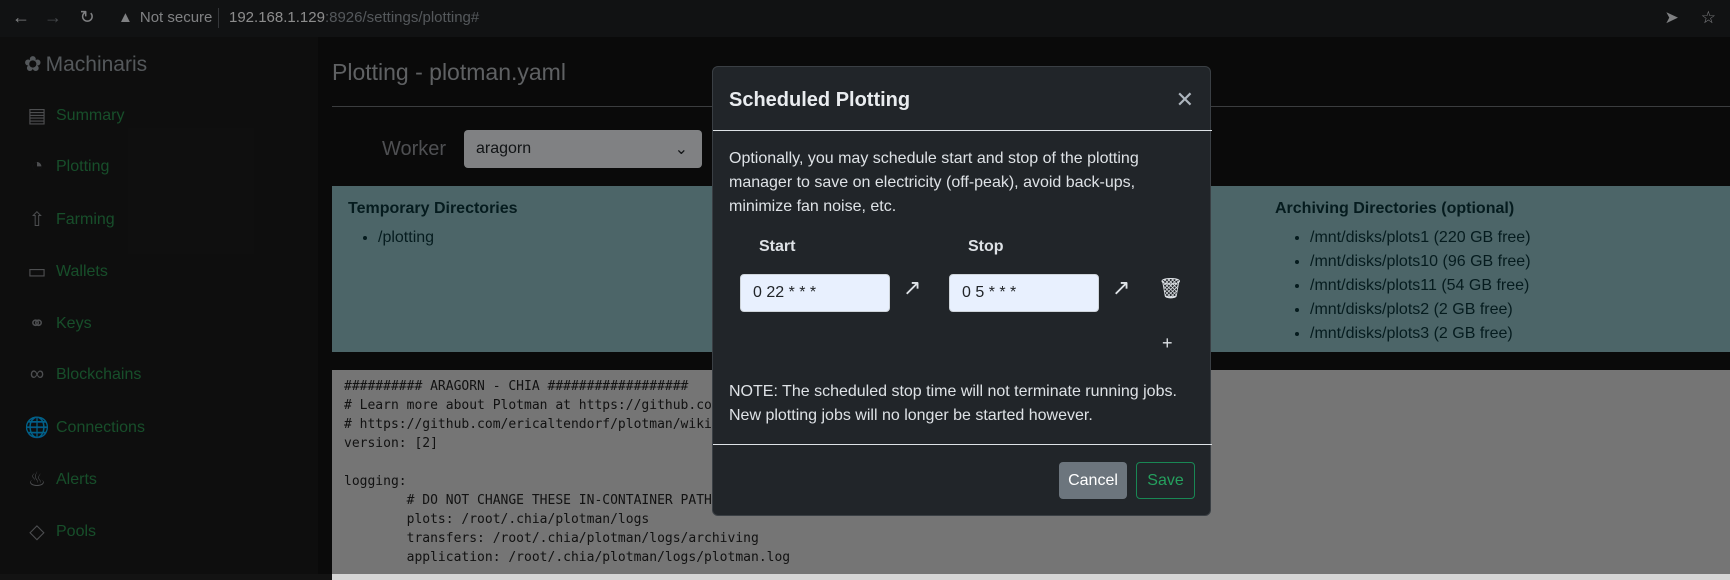 This screenshot has height=580, width=1730. I want to click on trash-icon: 🗑, so click(1170, 288).